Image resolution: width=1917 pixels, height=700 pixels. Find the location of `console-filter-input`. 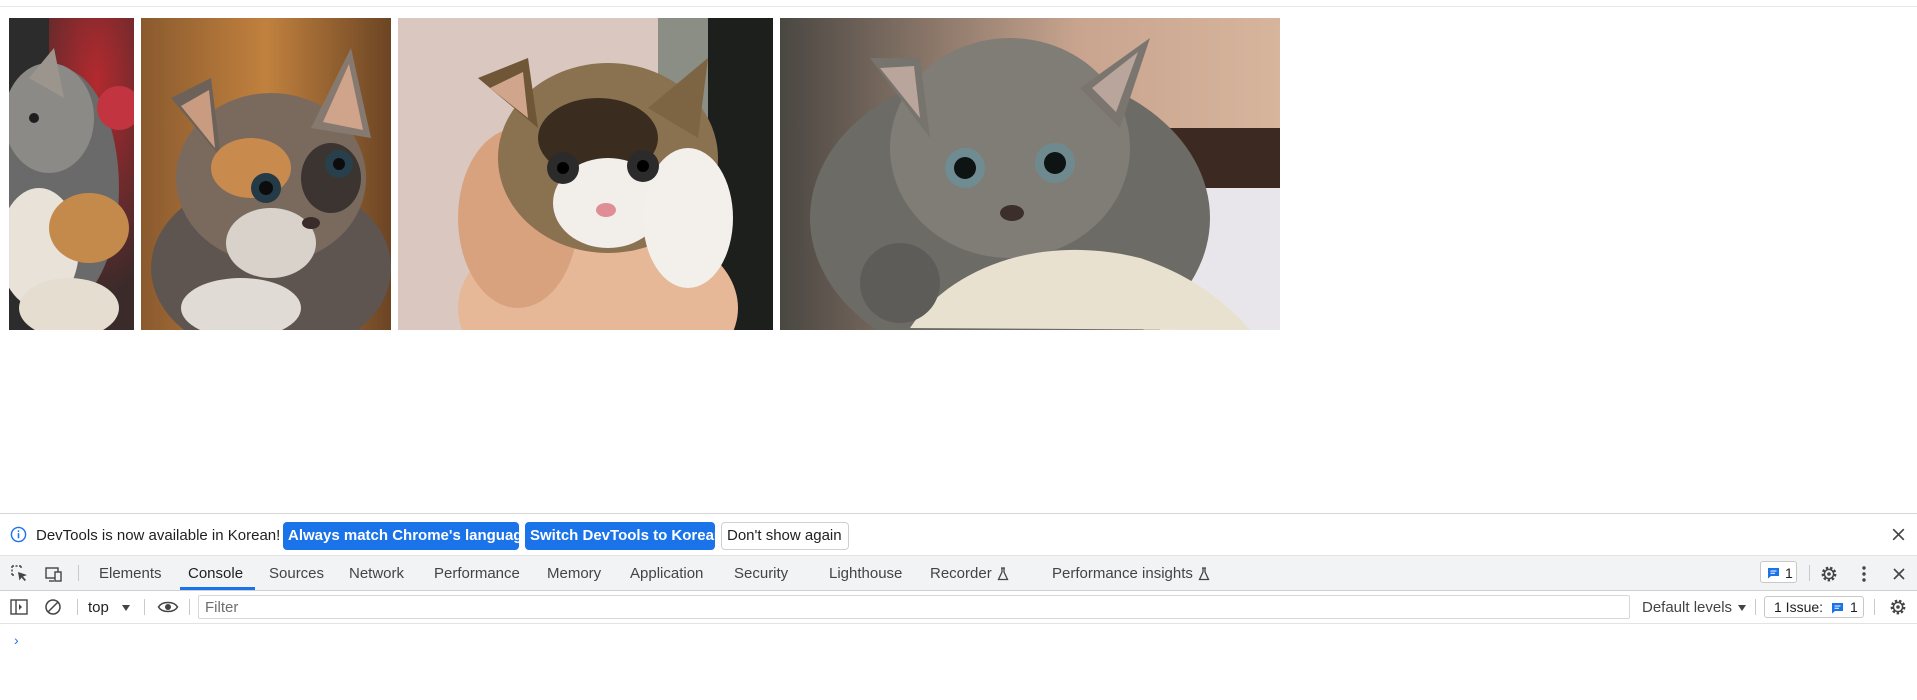

console-filter-input is located at coordinates (914, 607).